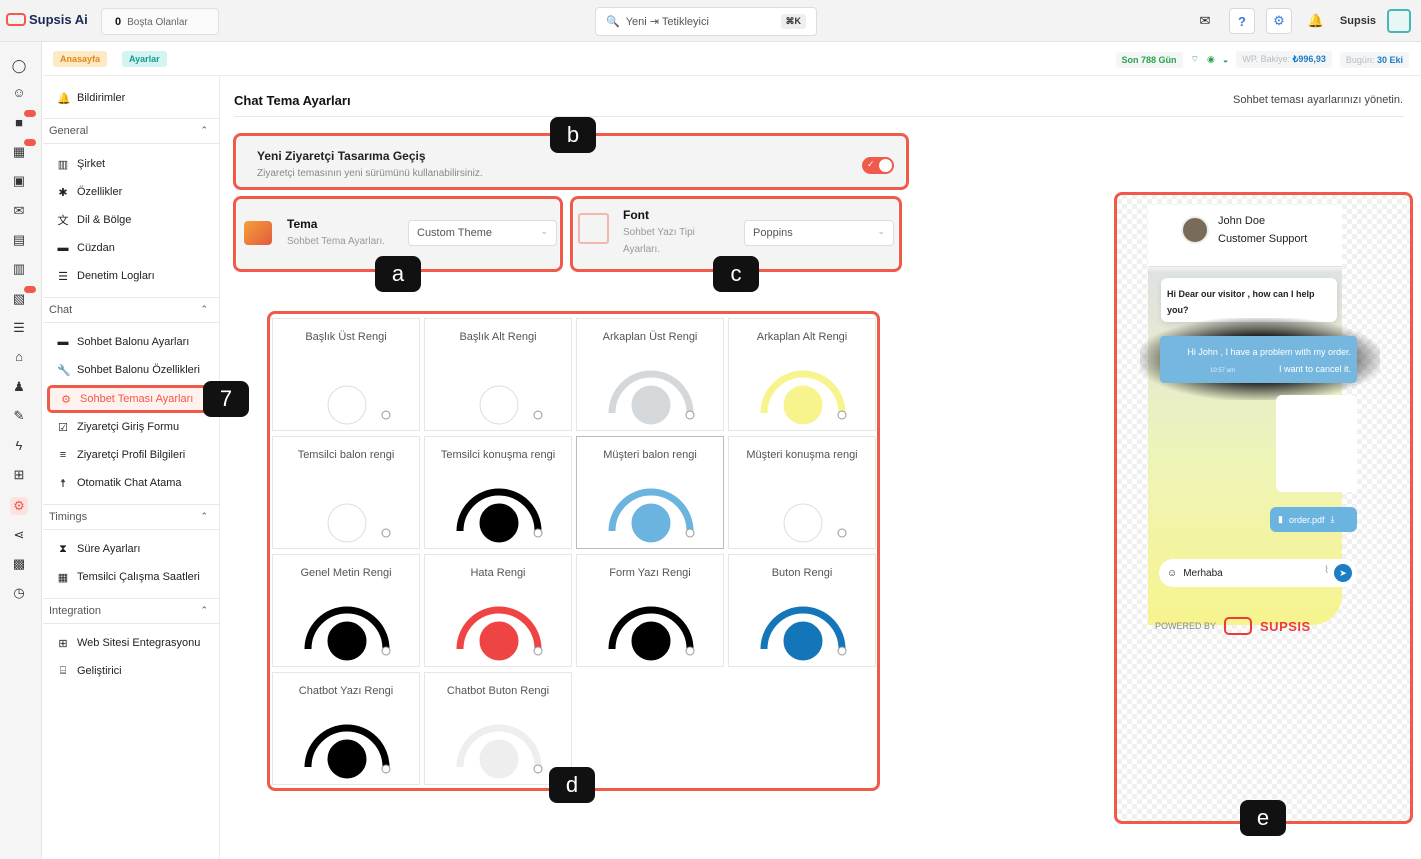  Describe the element at coordinates (1284, 59) in the screenshot. I see `balance-badge: WP. Bakiye: ₺996,93` at that location.